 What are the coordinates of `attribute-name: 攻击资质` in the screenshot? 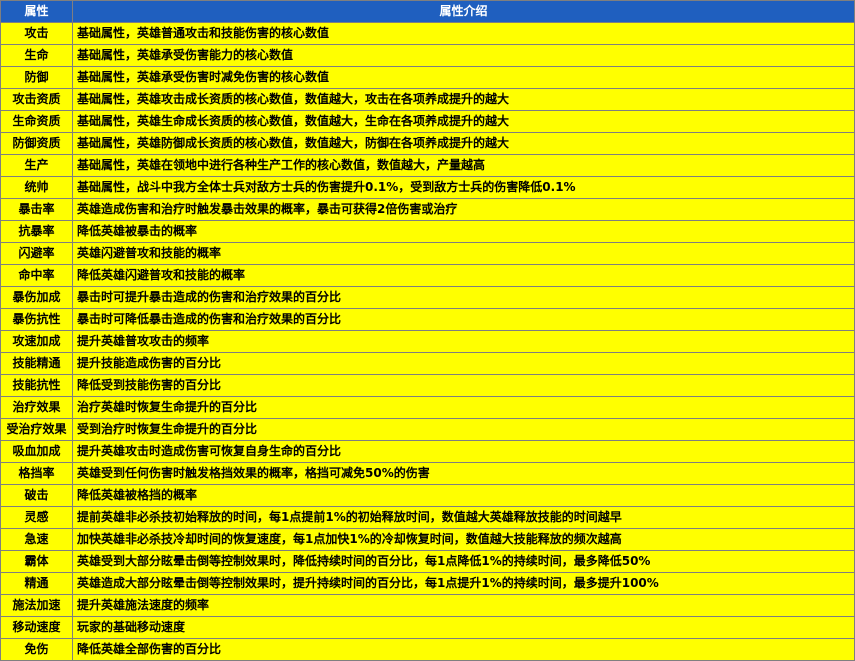 It's located at (36, 99).